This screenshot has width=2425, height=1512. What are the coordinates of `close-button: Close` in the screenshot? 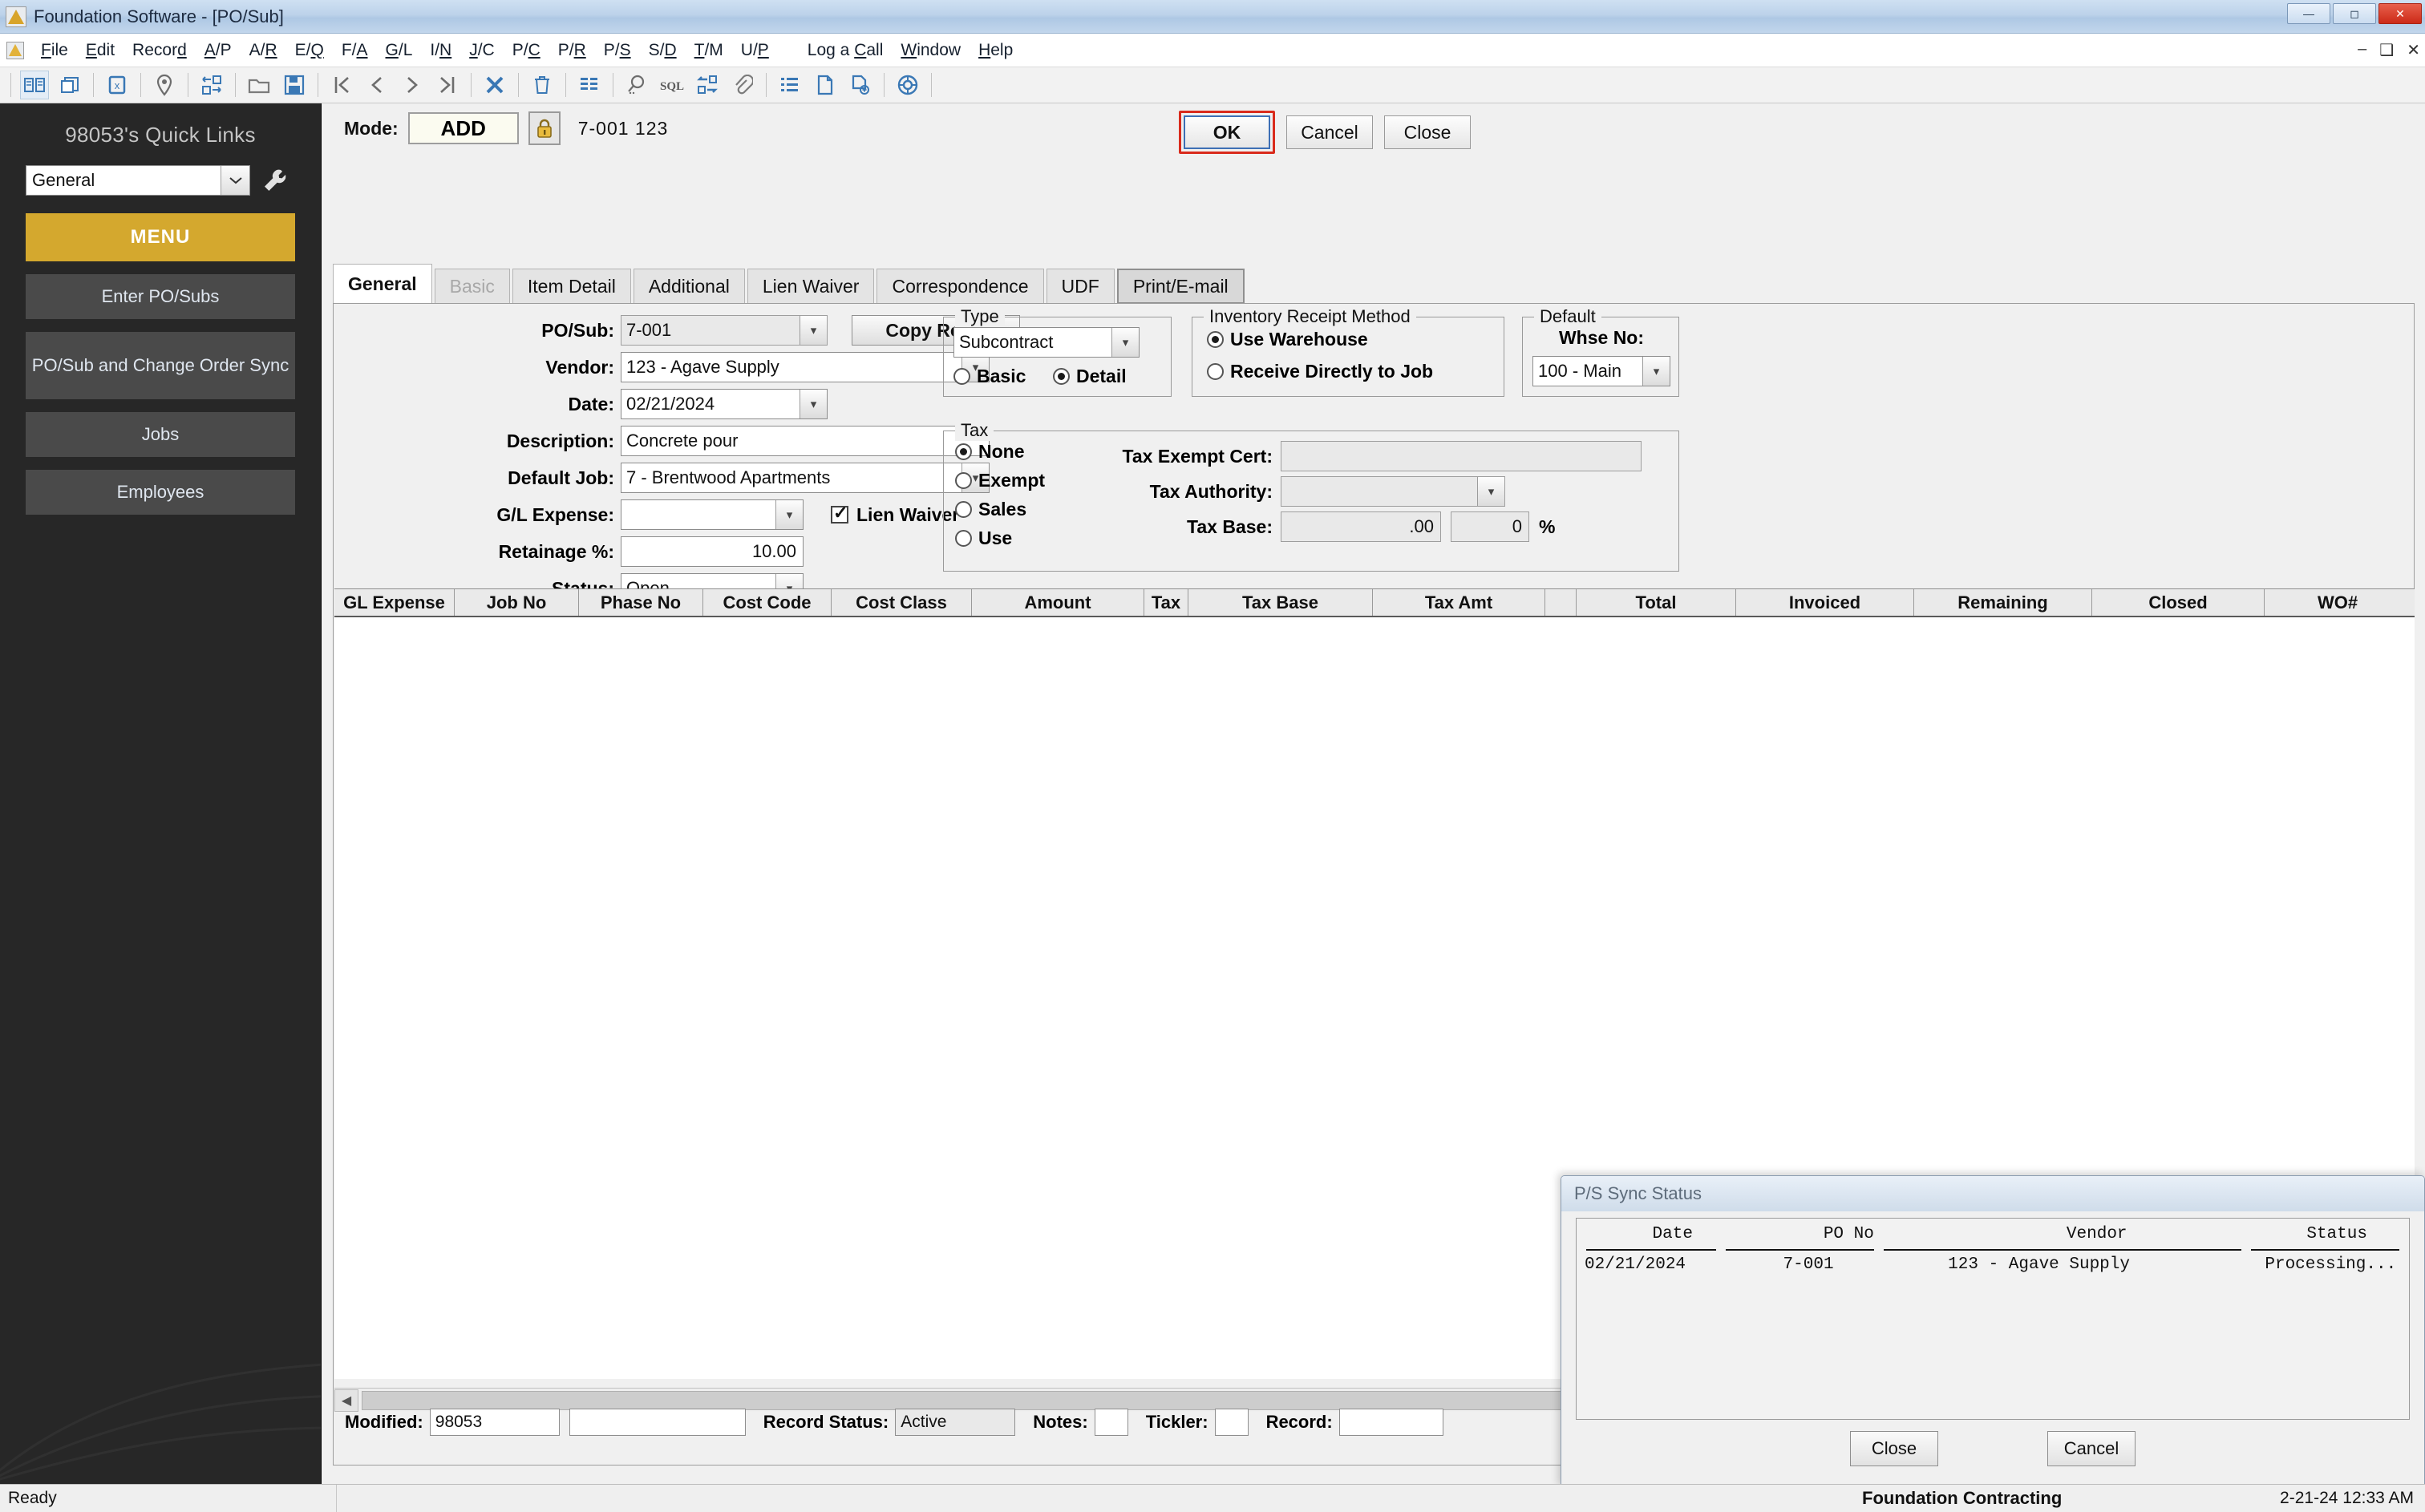 It's located at (1427, 132).